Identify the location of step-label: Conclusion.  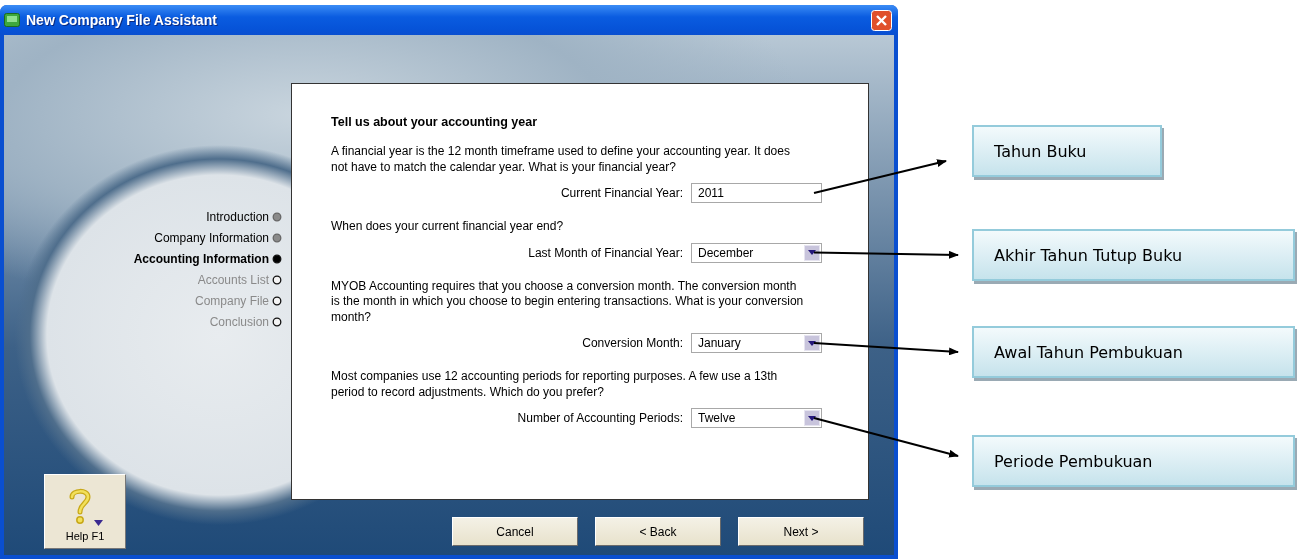
(239, 322).